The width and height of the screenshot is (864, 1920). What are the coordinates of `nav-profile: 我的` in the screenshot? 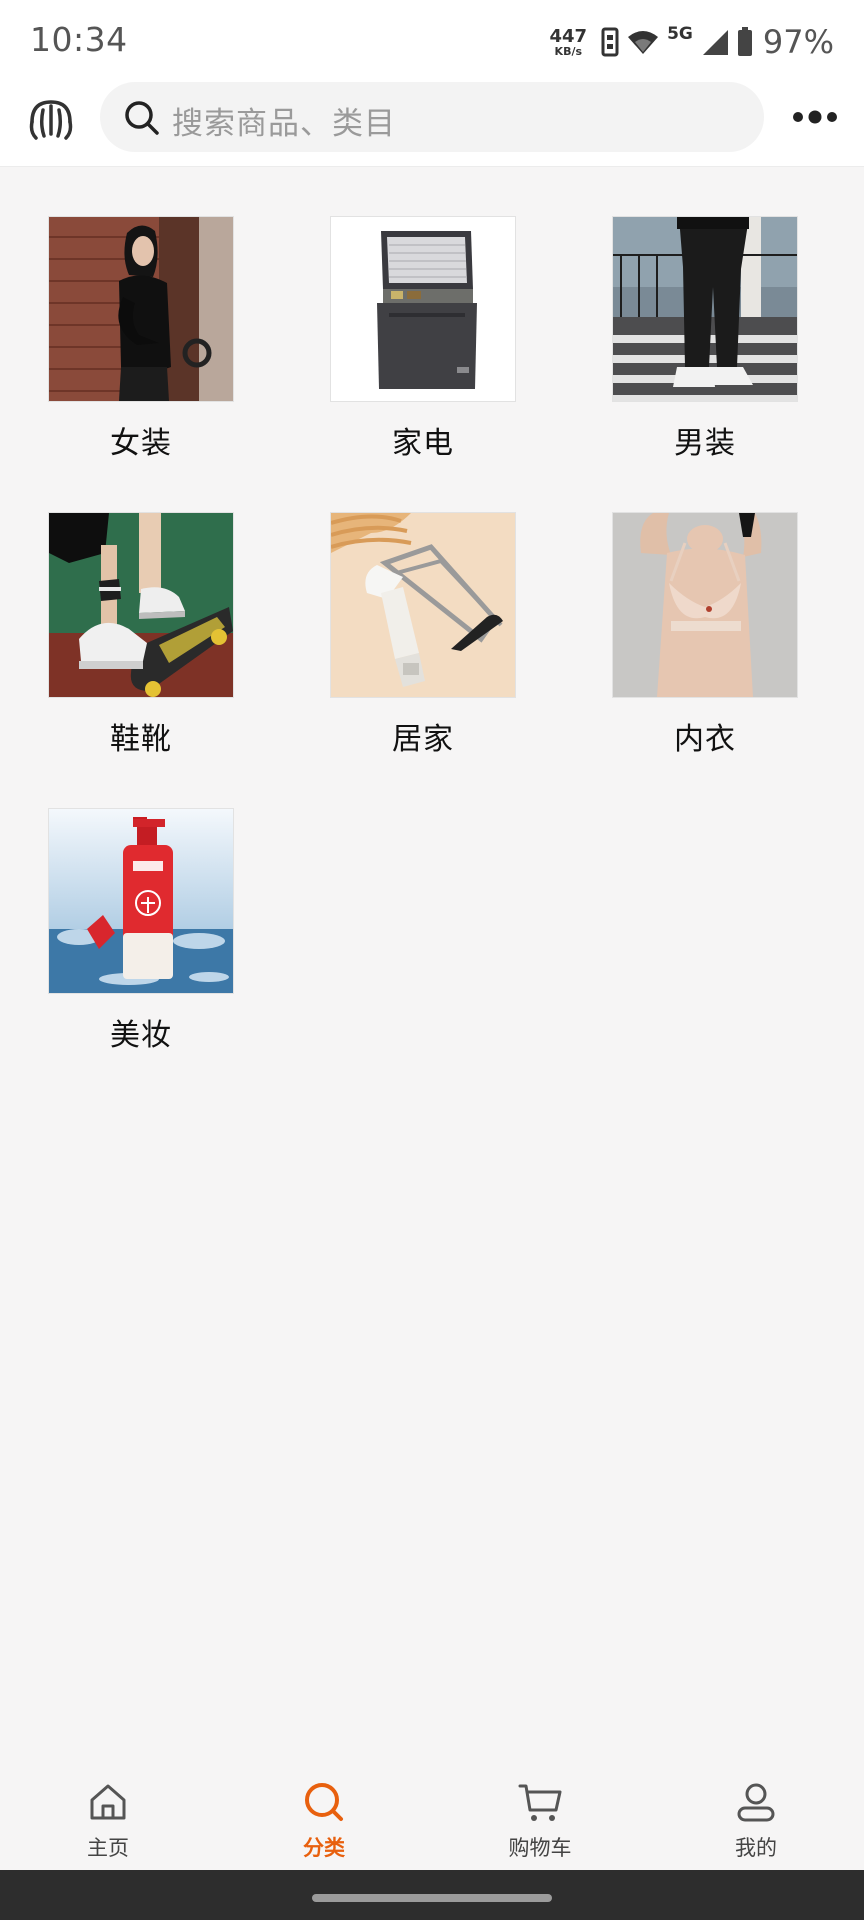 It's located at (756, 1820).